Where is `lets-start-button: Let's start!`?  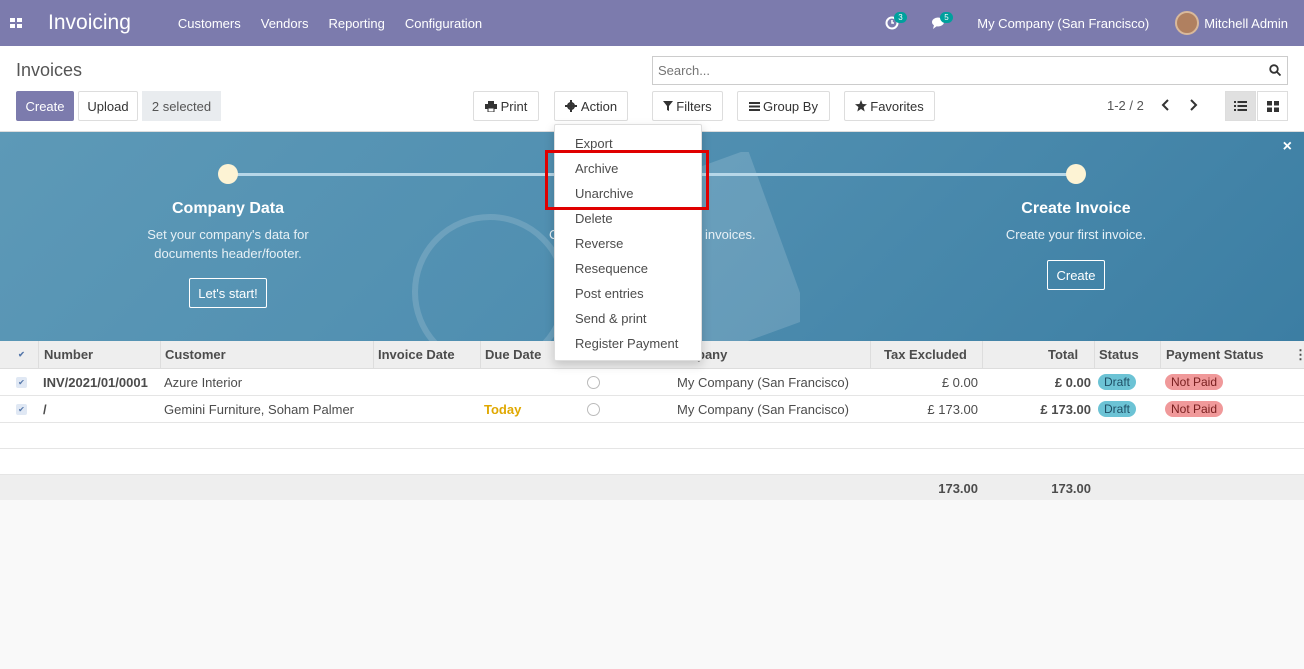 lets-start-button: Let's start! is located at coordinates (228, 293).